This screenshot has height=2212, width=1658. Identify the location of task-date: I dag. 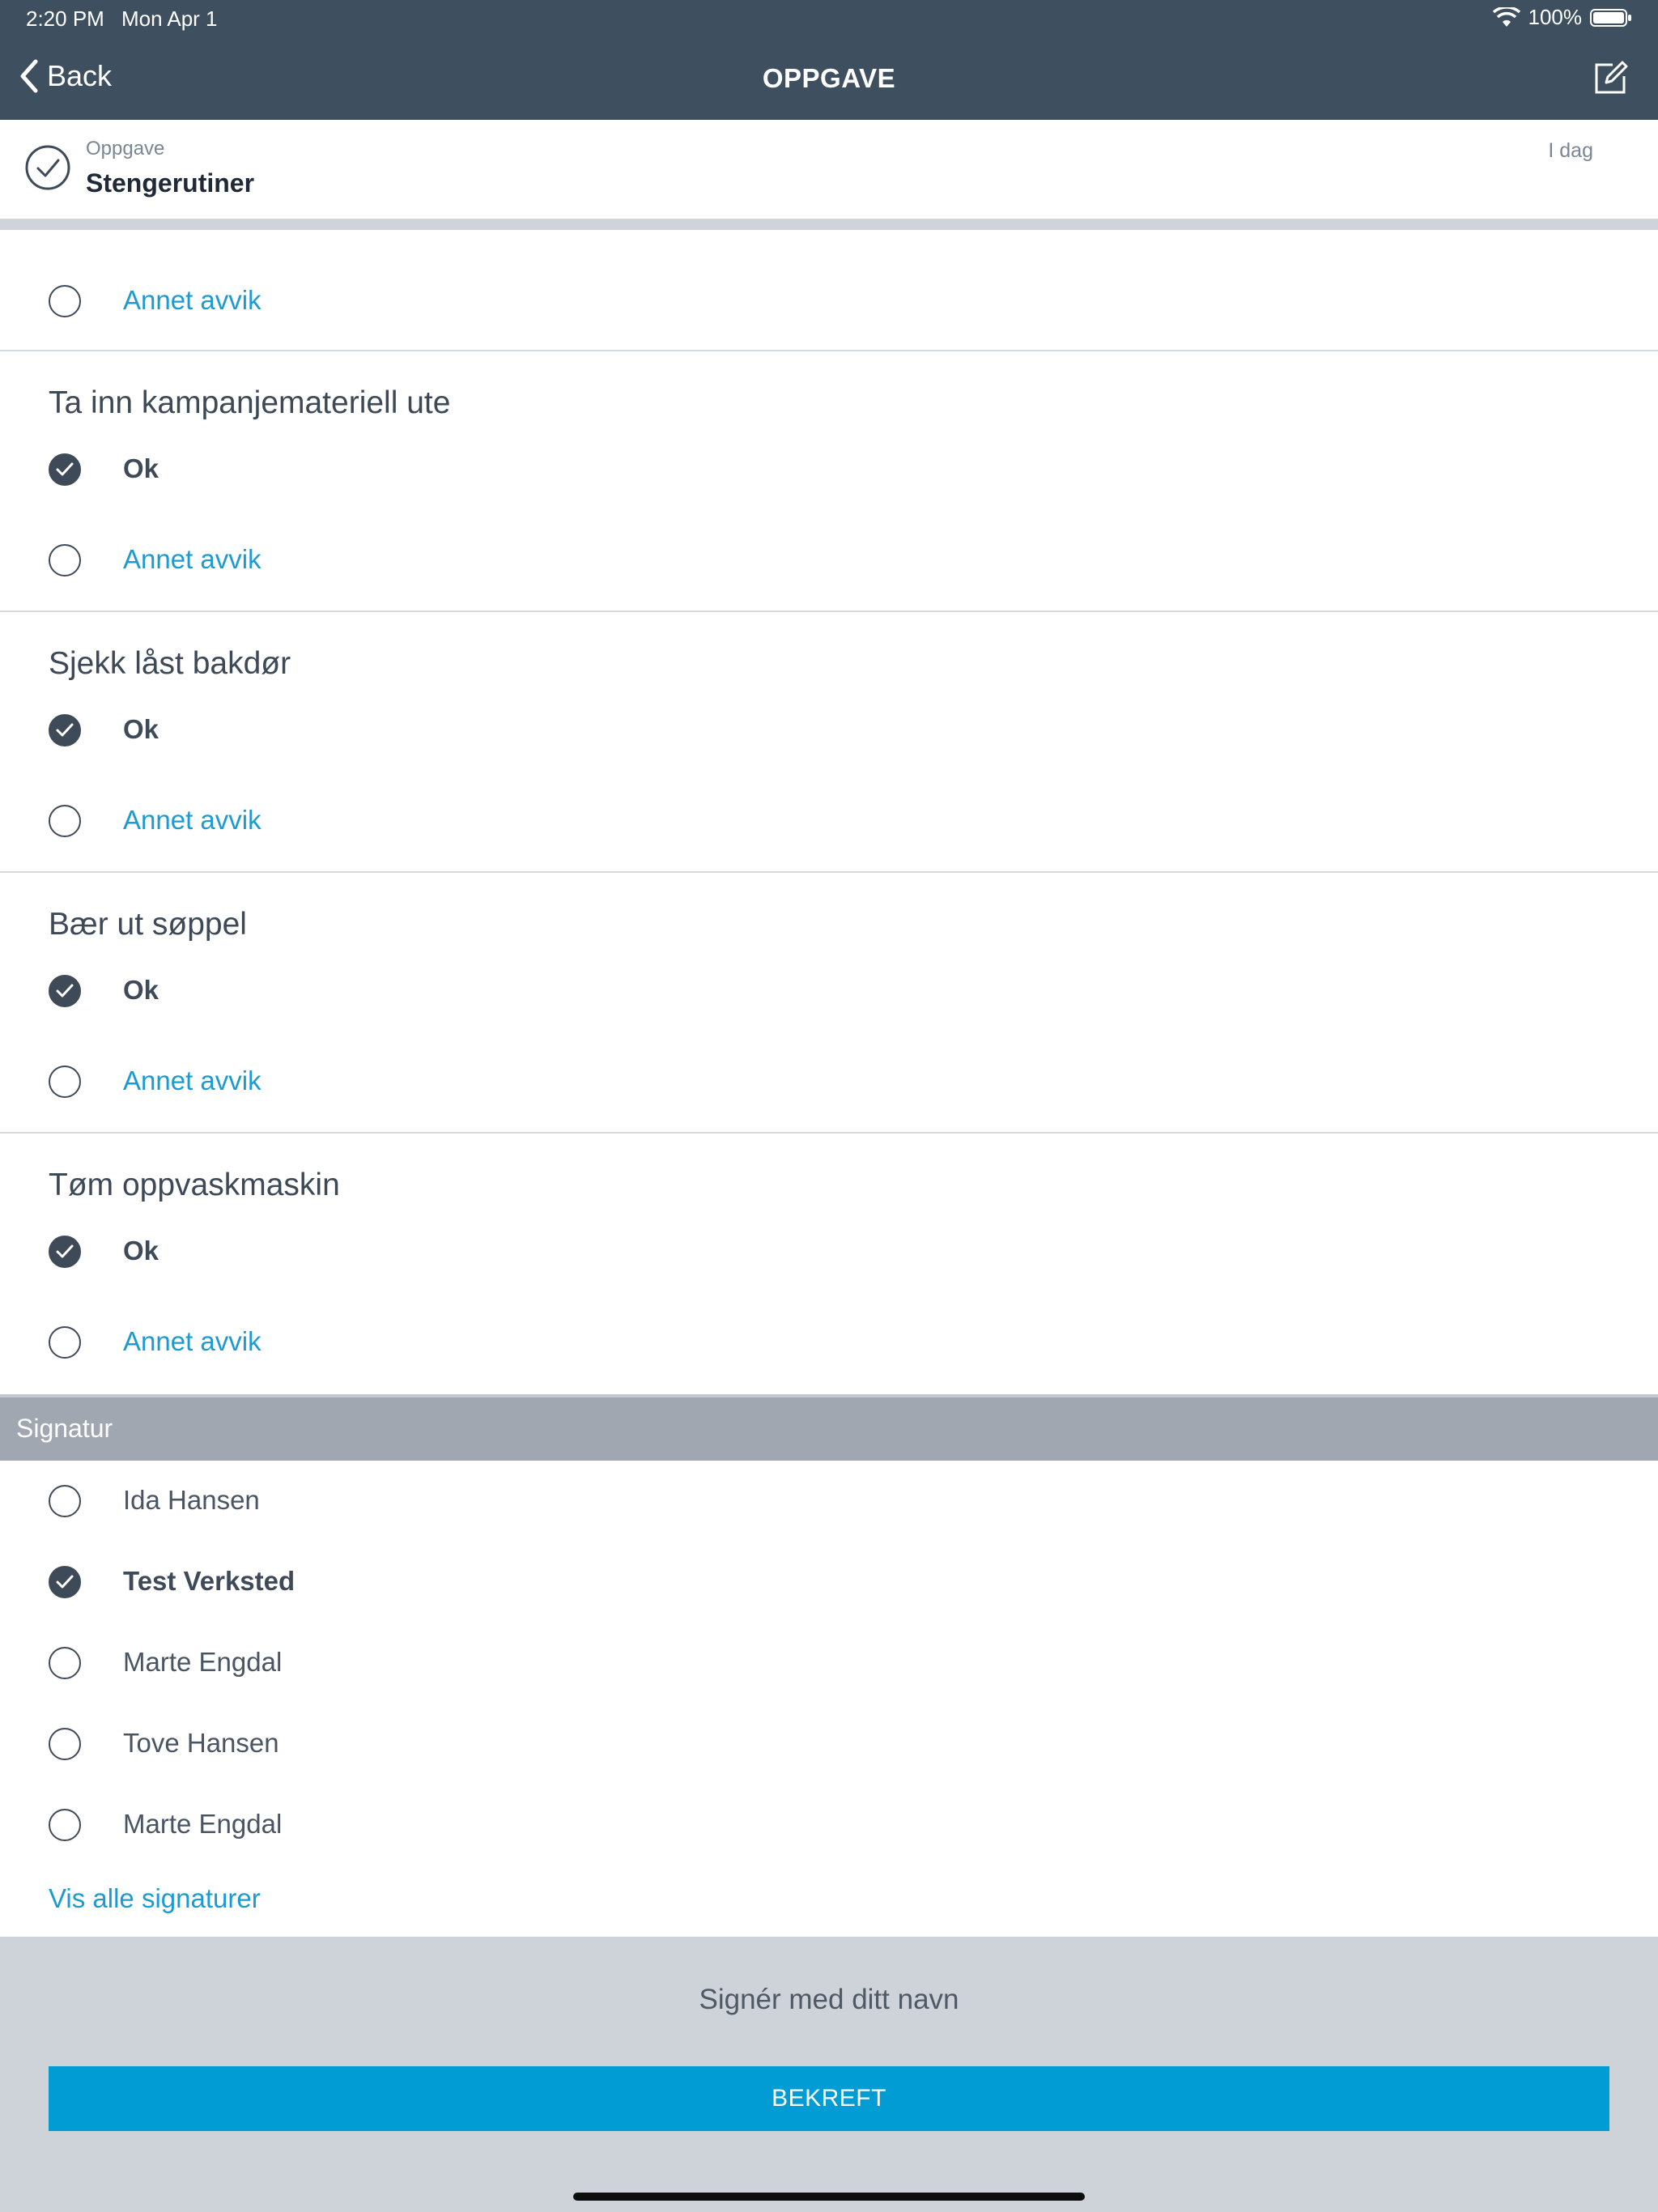
(1570, 151).